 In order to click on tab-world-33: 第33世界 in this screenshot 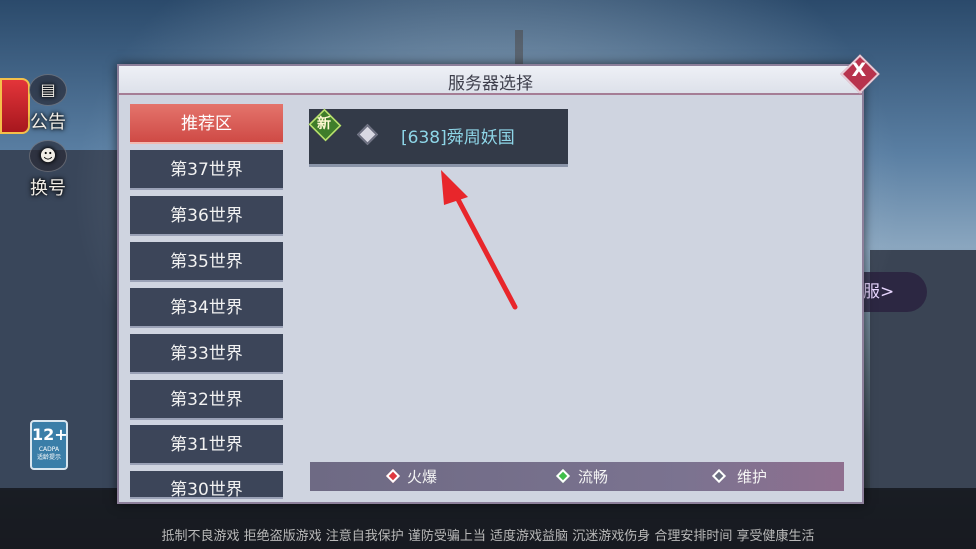, I will do `click(206, 354)`.